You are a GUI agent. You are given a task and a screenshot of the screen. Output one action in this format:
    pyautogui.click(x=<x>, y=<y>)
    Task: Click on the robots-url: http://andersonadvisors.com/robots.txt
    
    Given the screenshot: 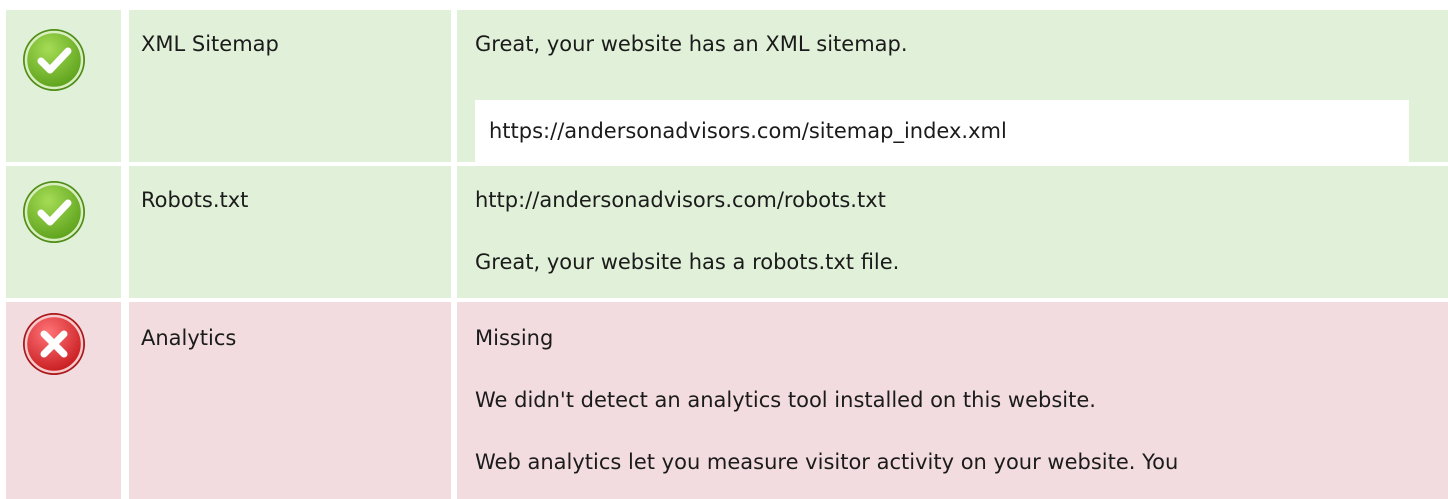 What is the action you would take?
    pyautogui.click(x=680, y=200)
    